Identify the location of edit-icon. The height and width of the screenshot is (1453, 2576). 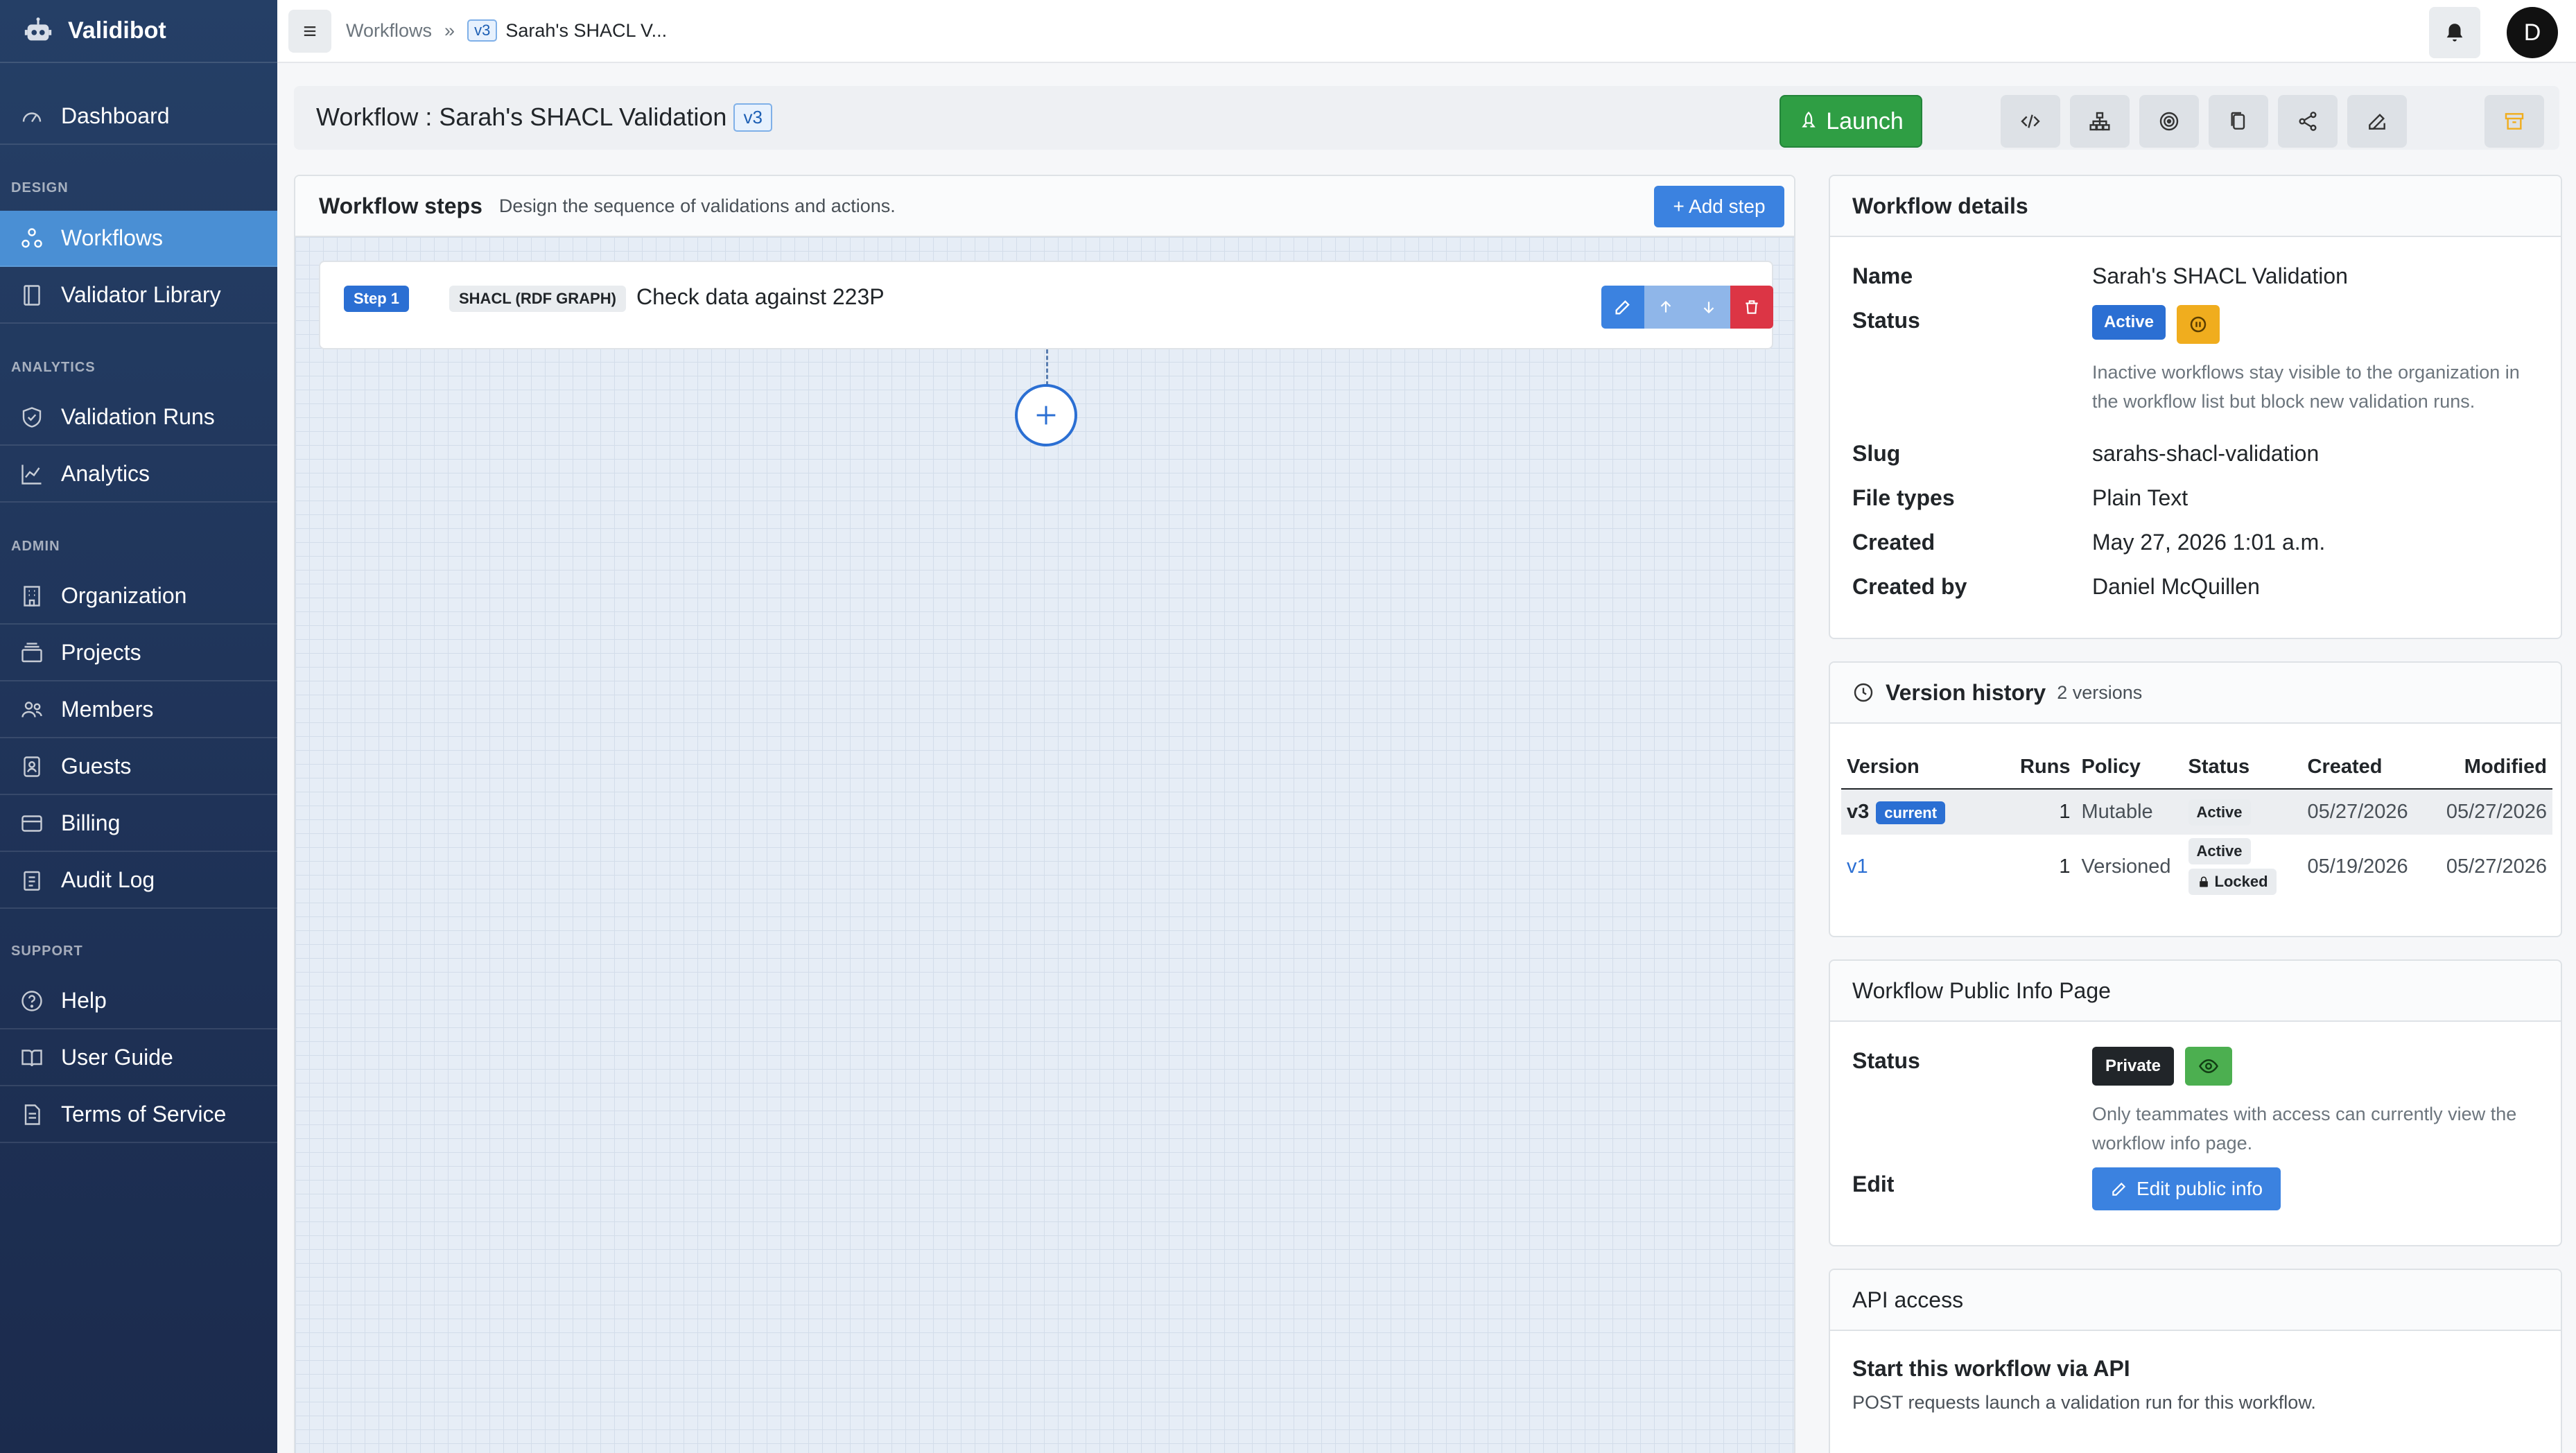
(1622, 308).